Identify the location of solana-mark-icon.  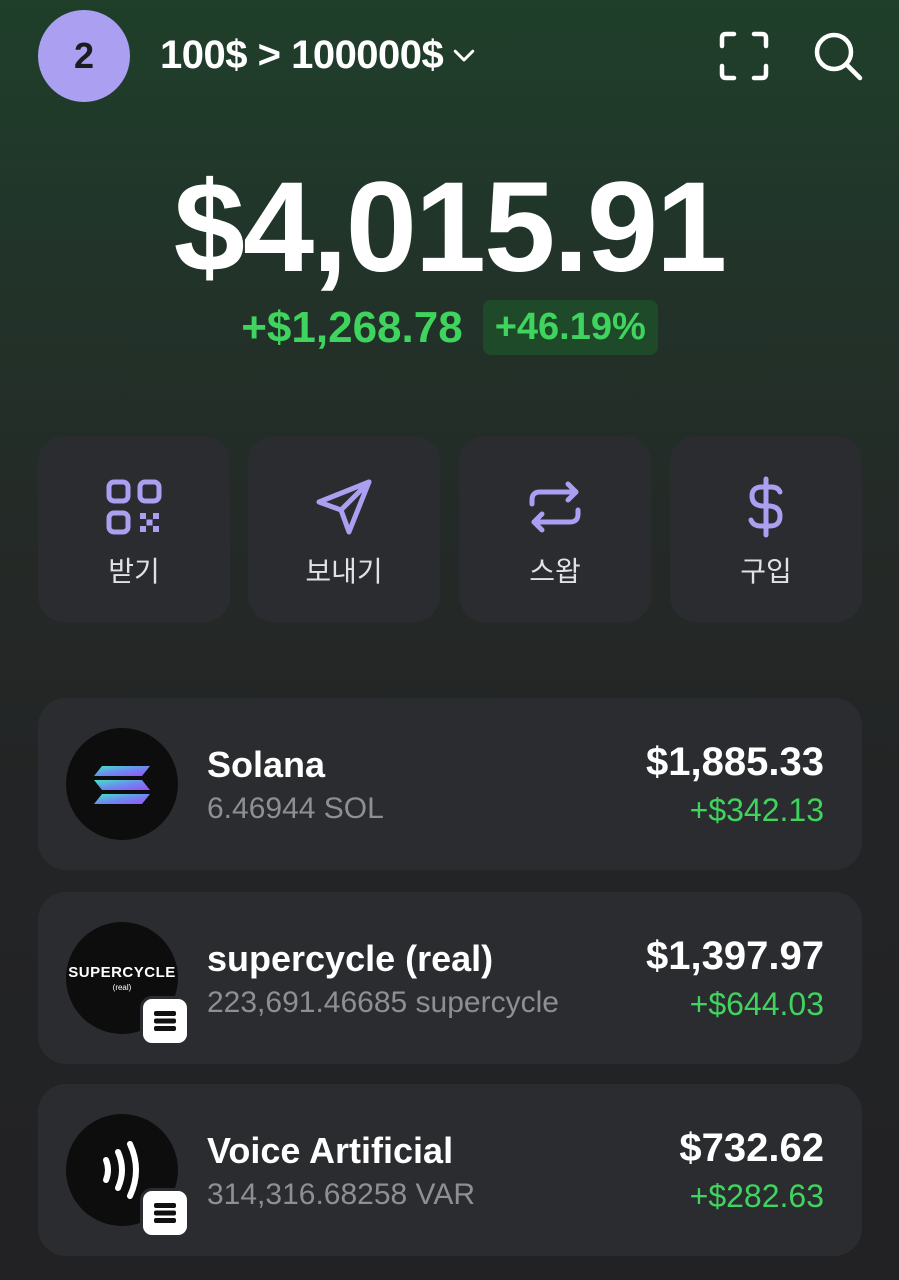
(122, 785).